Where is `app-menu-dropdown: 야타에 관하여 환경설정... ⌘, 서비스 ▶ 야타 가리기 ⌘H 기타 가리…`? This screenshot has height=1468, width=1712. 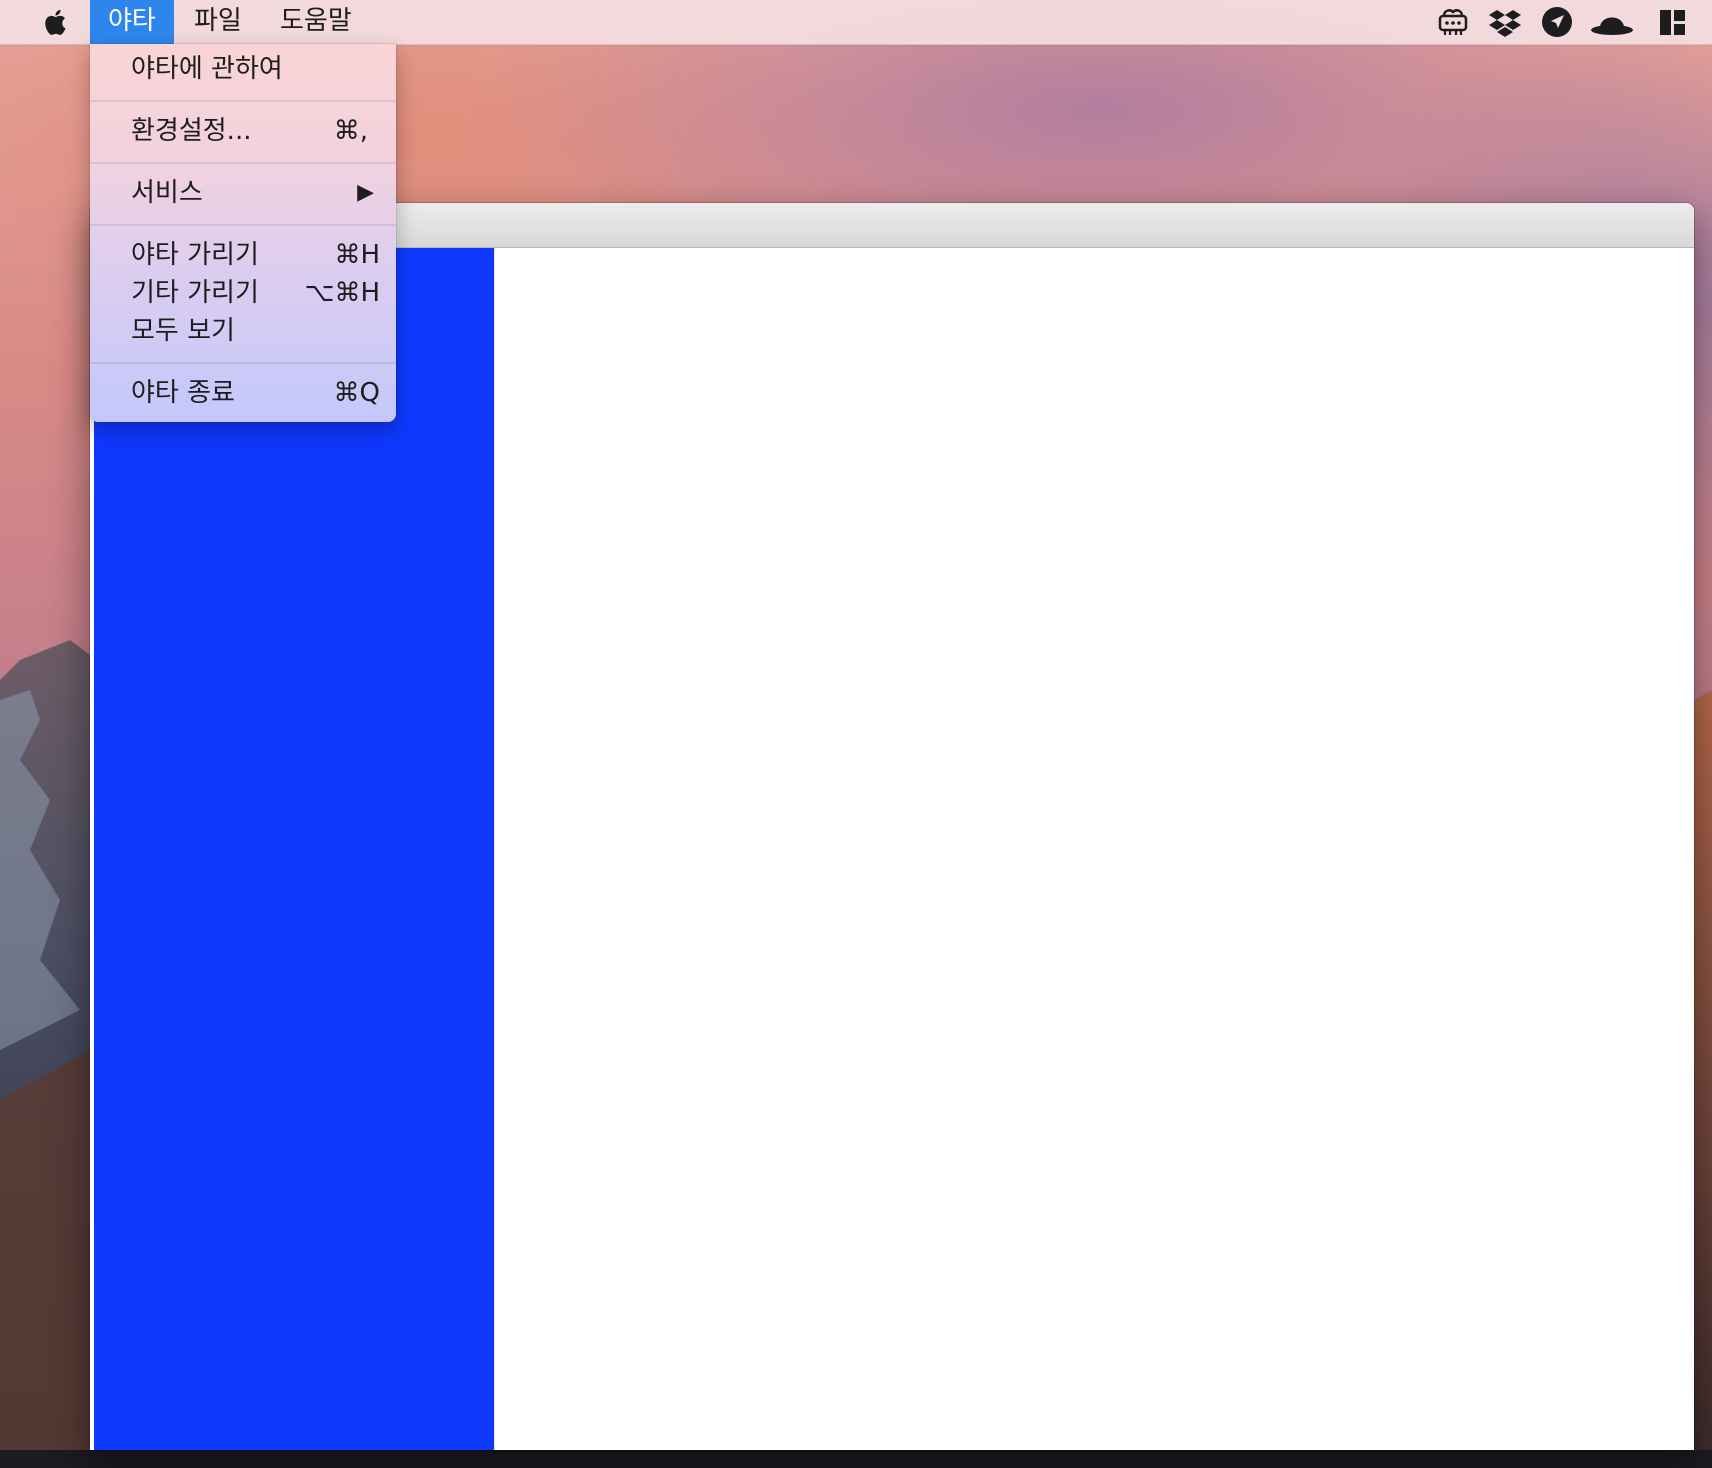 app-menu-dropdown: 야타에 관하여 환경설정... ⌘, 서비스 ▶ 야타 가리기 ⌘H 기타 가리… is located at coordinates (243, 233).